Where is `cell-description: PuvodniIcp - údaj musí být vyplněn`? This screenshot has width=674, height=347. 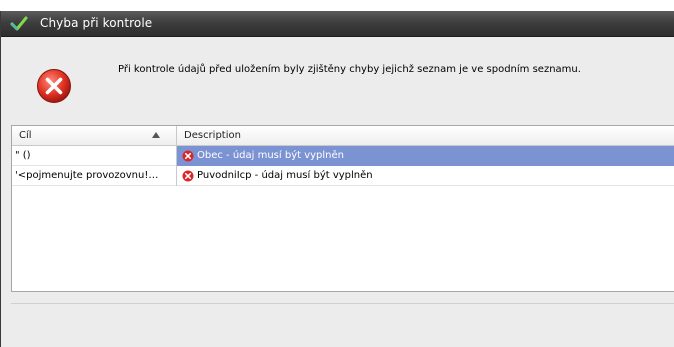
cell-description: PuvodniIcp - údaj musí být vyplněn is located at coordinates (285, 175).